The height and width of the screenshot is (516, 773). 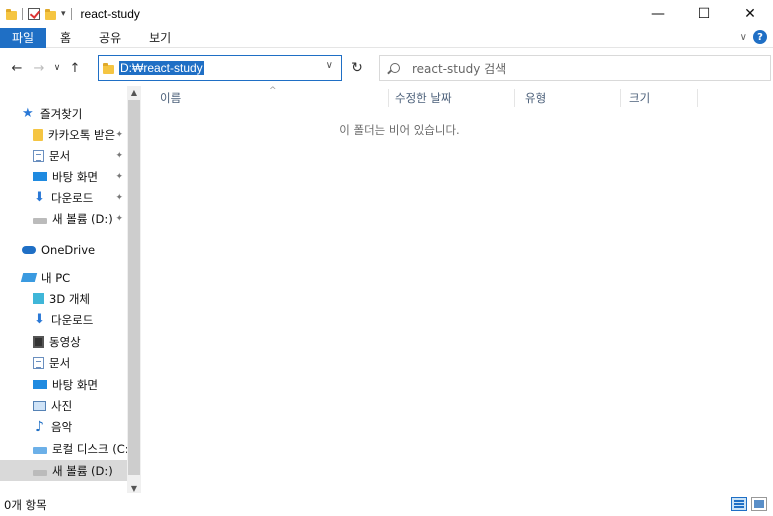 What do you see at coordinates (89, 448) in the screenshot?
I see `sidebar-item-label: 로컬 디스크 (C:)` at bounding box center [89, 448].